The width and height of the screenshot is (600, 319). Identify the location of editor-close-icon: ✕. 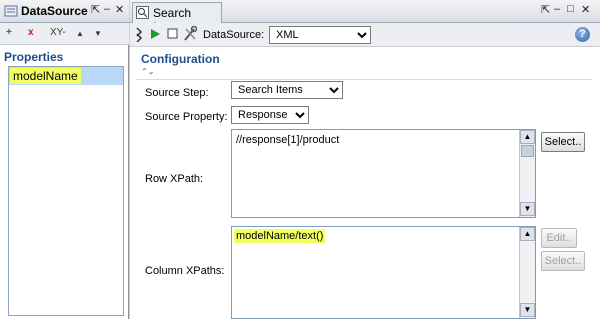
(585, 9).